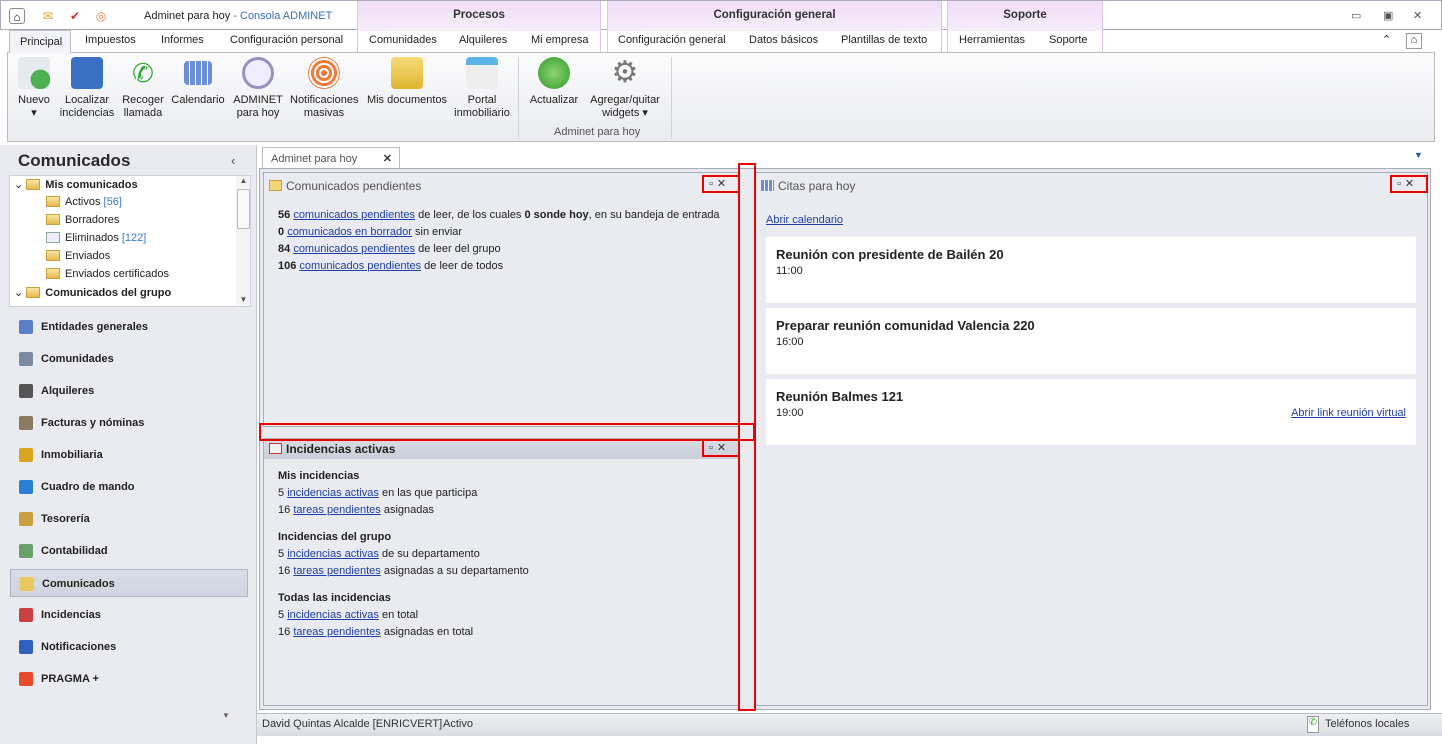 The width and height of the screenshot is (1442, 744). What do you see at coordinates (403, 40) in the screenshot?
I see `tab-comunidades: Comunidades` at bounding box center [403, 40].